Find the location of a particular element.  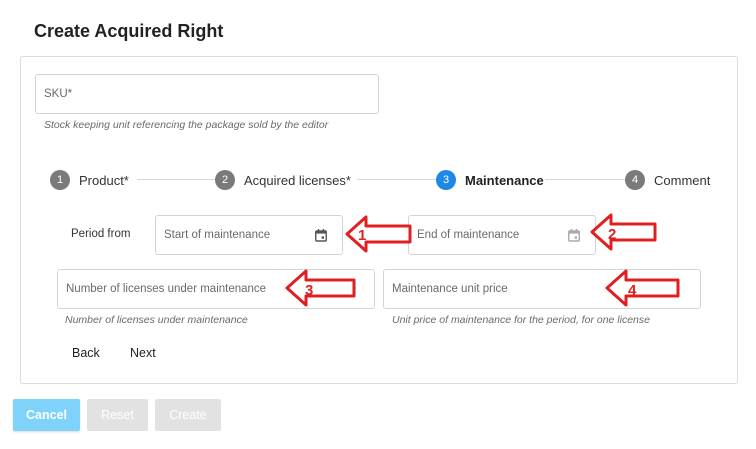

annotation-number: 1 is located at coordinates (362, 235).